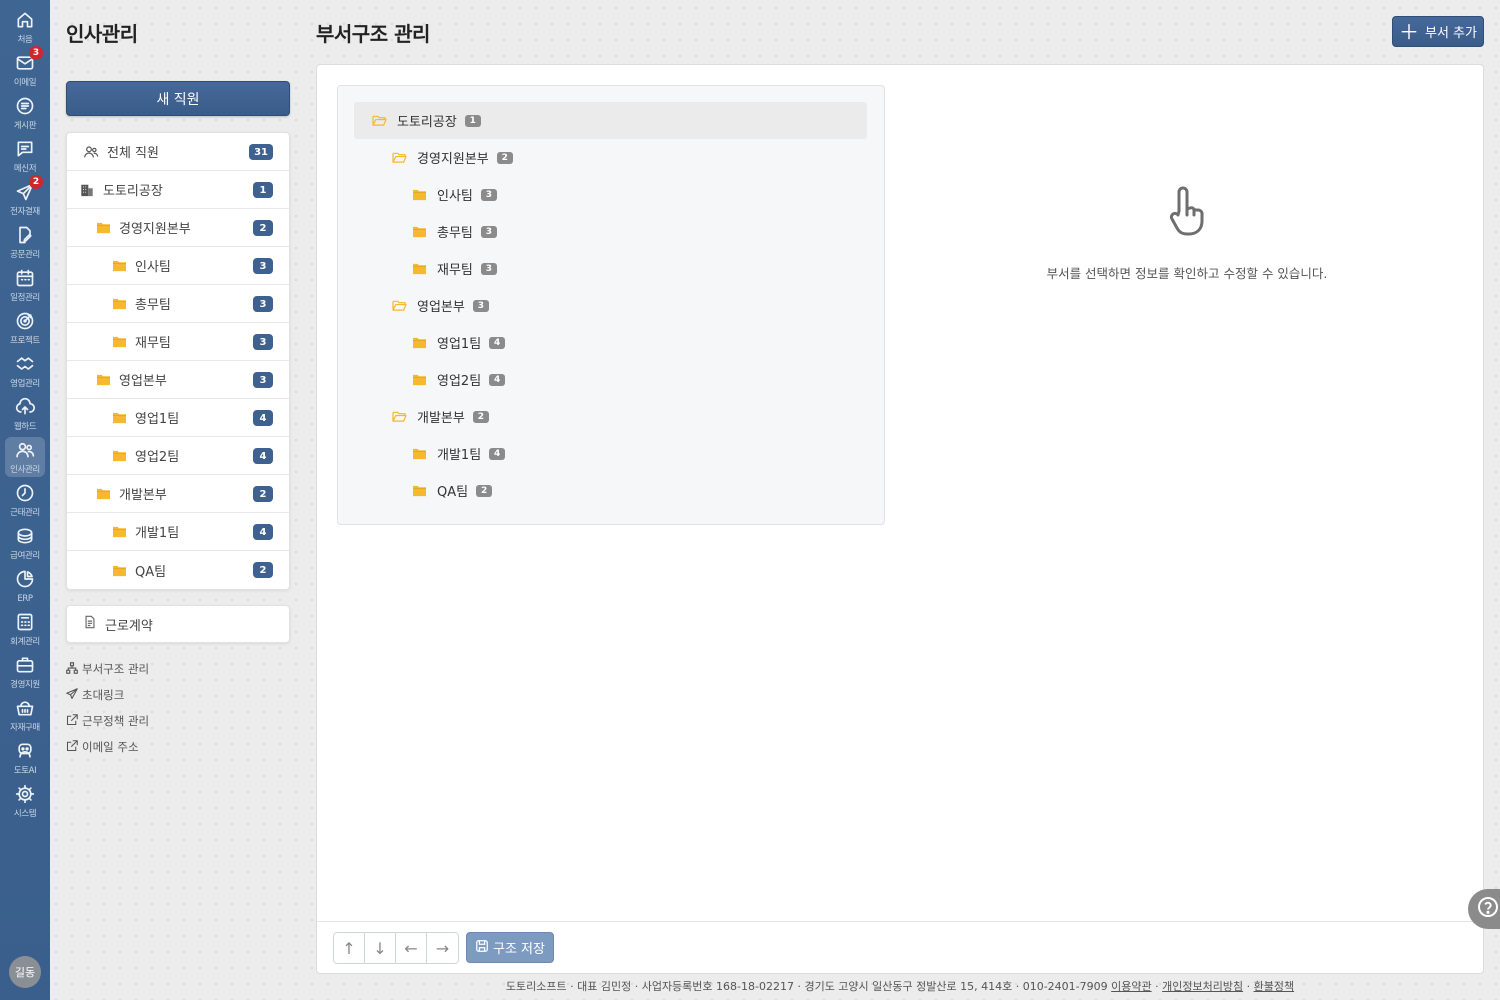 The width and height of the screenshot is (1500, 1000). I want to click on rail-item-clock: 근태관리, so click(25, 500).